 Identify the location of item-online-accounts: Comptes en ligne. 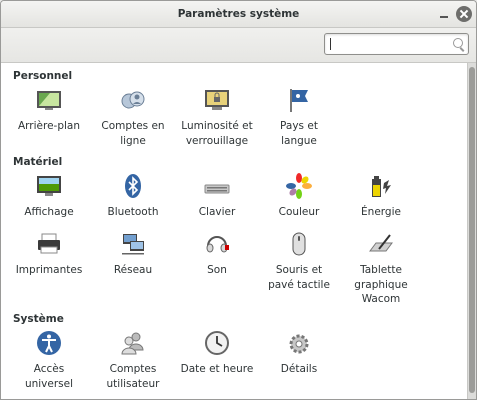
(133, 117).